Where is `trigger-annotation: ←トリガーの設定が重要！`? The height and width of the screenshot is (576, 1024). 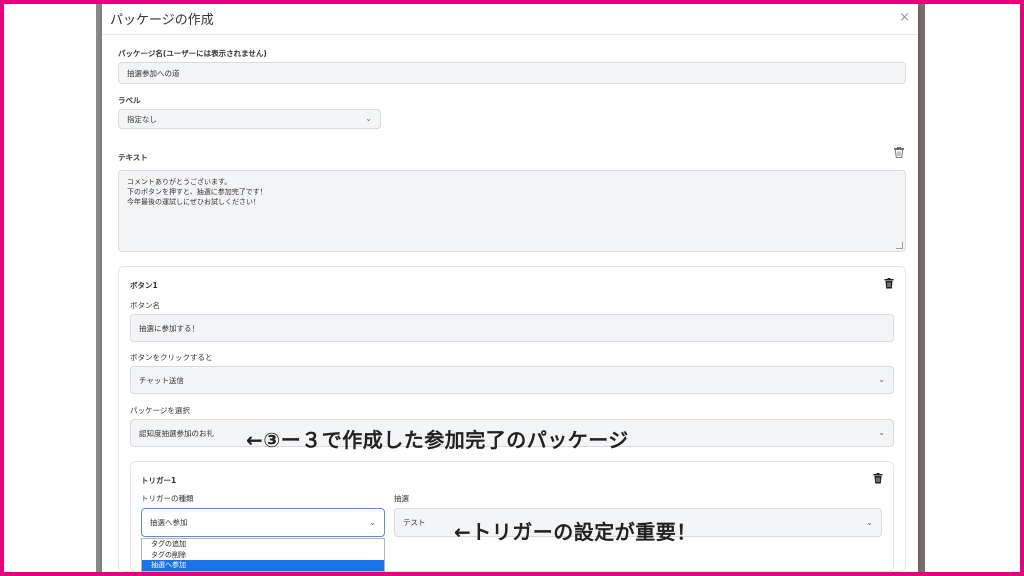 trigger-annotation: ←トリガーの設定が重要！ is located at coordinates (575, 532).